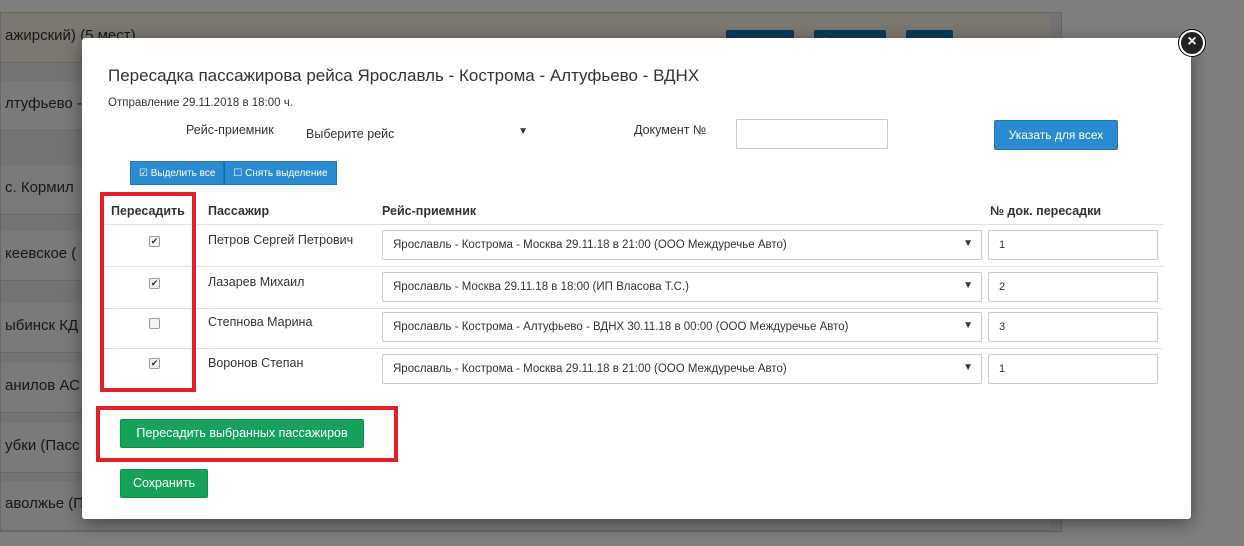  I want to click on deselect-all-button: ☐ Снять выделение, so click(280, 173).